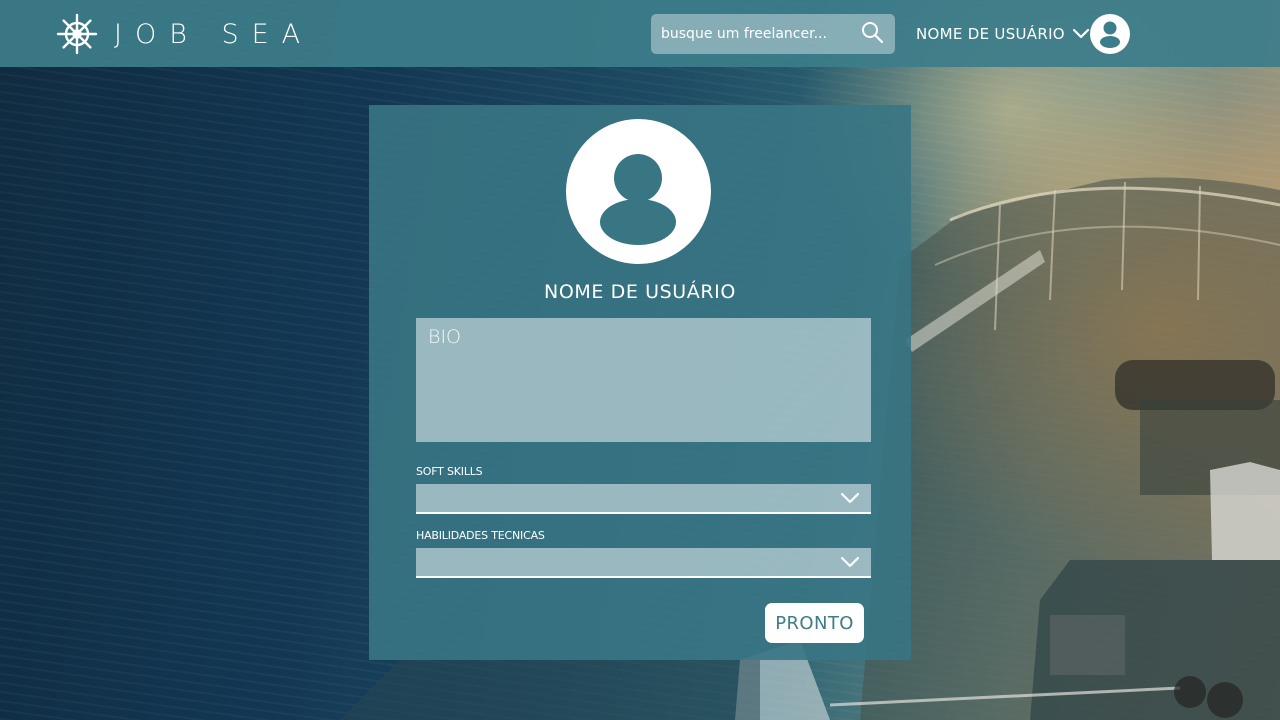 This screenshot has width=1280, height=720. Describe the element at coordinates (640, 33) in the screenshot. I see `top-navbar: JOB SEA NOME DE USUÁRIO` at that location.